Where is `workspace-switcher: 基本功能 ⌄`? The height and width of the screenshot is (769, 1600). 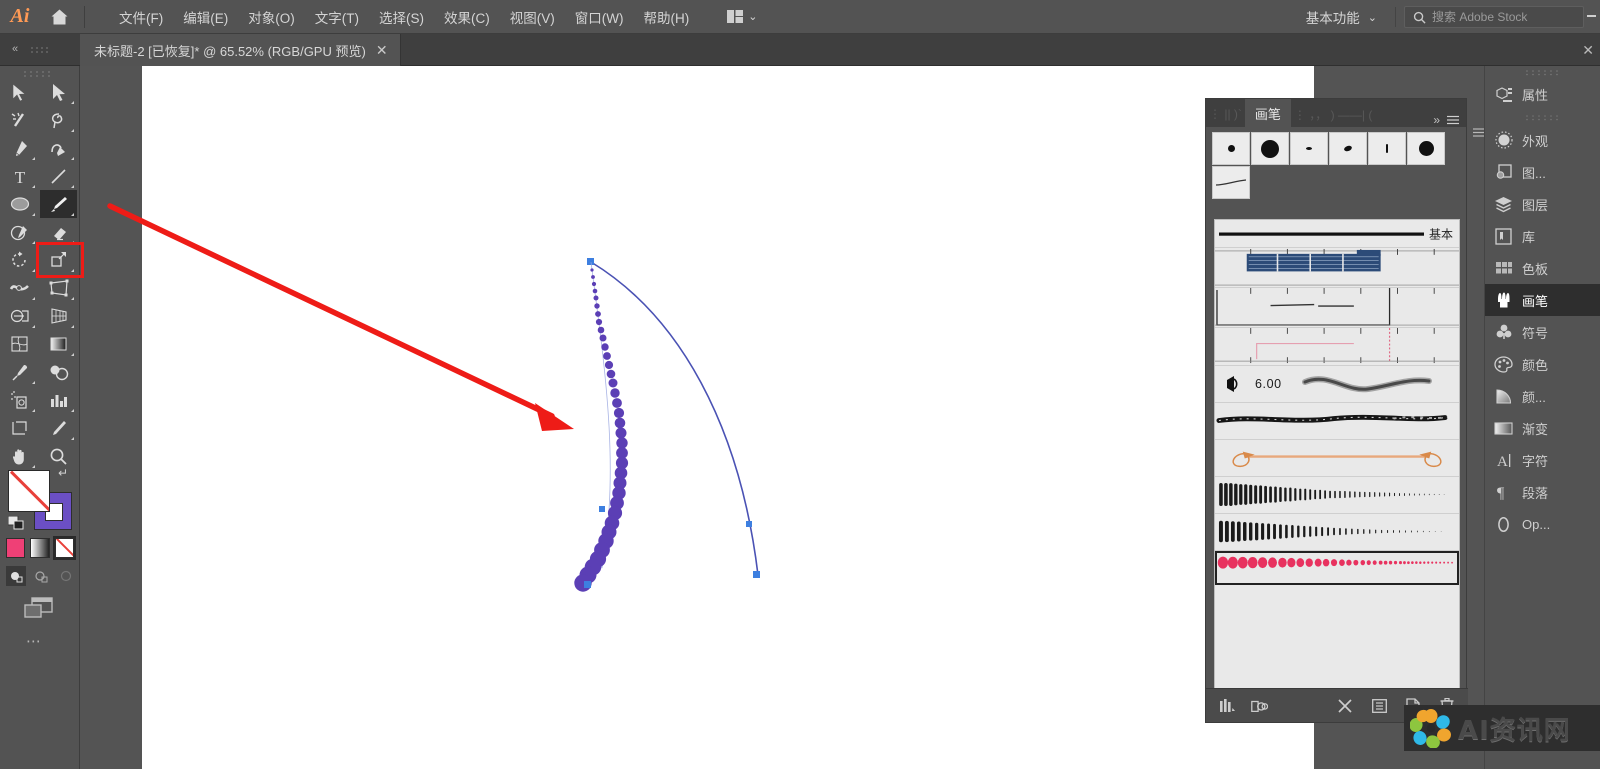
workspace-switcher: 基本功能 ⌄ is located at coordinates (1341, 17).